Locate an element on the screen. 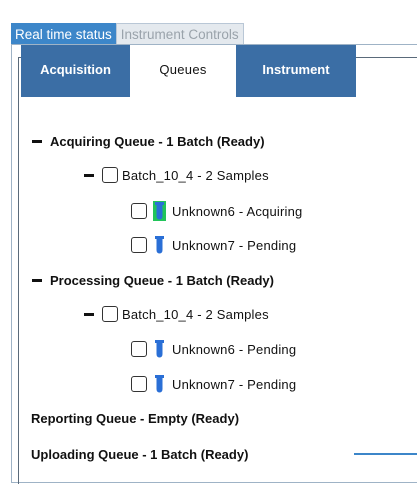 This screenshot has height=484, width=417. acquiring-sample-row: Unknown6 - Acquiring is located at coordinates (216, 211).